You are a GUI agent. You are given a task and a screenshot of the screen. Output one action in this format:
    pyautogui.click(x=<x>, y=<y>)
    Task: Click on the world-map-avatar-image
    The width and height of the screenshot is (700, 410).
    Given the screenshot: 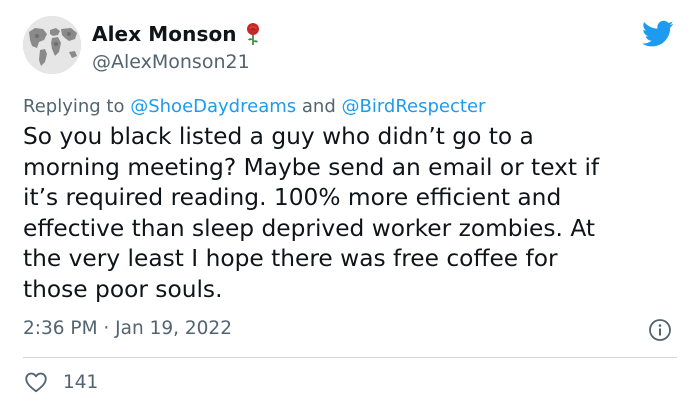 What is the action you would take?
    pyautogui.click(x=52, y=45)
    